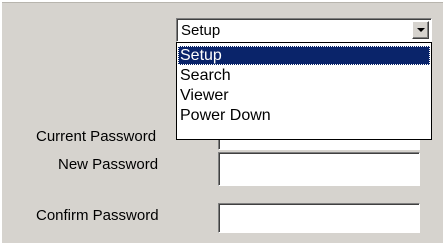  Describe the element at coordinates (304, 115) in the screenshot. I see `dropdown-option-power-down: Power Down` at that location.